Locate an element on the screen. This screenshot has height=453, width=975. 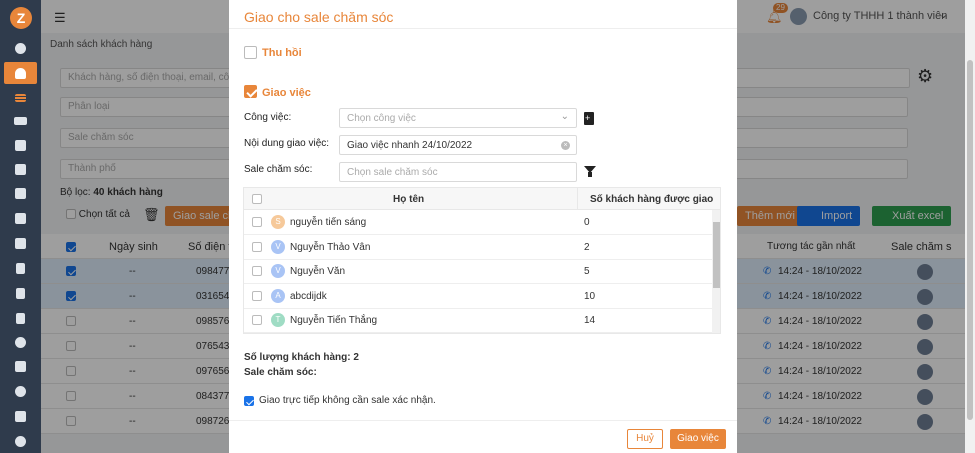
modal-title: Giao cho sale chăm sóc is located at coordinates (319, 17).